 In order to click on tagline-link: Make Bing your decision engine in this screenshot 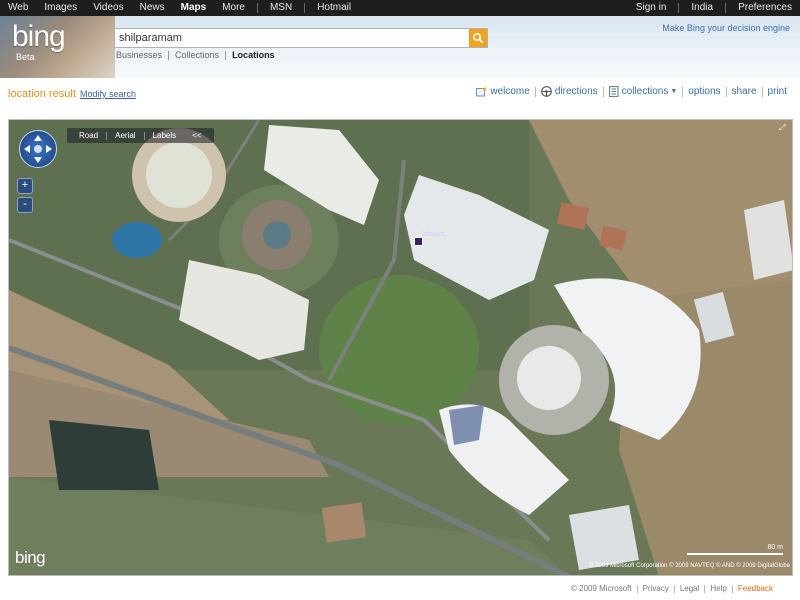, I will do `click(726, 28)`.